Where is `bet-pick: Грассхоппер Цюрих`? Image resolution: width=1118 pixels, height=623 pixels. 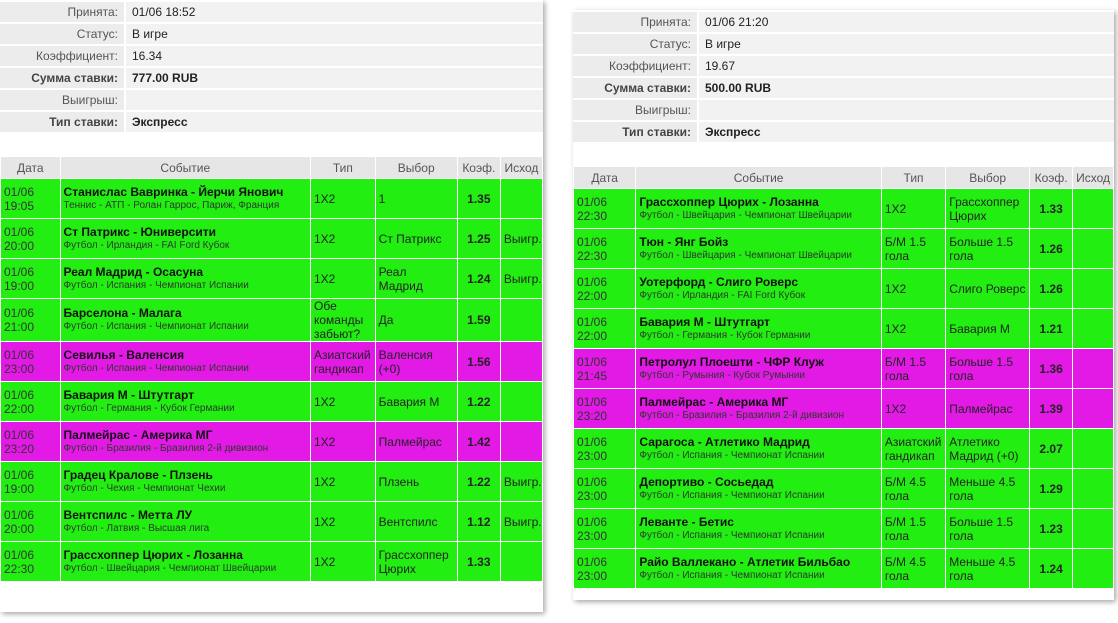 bet-pick: Грассхоппер Цюрих is located at coordinates (988, 208).